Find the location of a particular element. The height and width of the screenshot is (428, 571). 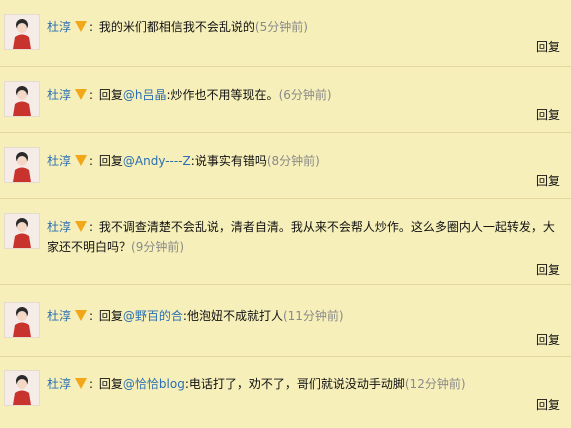

comment-time: (8分钟前) is located at coordinates (293, 161).